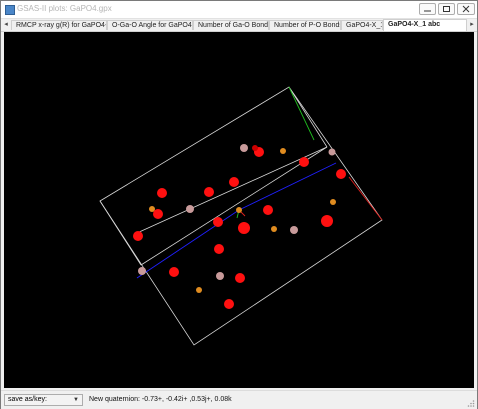 The height and width of the screenshot is (409, 478). What do you see at coordinates (287, 186) in the screenshot?
I see `c-axis-line` at bounding box center [287, 186].